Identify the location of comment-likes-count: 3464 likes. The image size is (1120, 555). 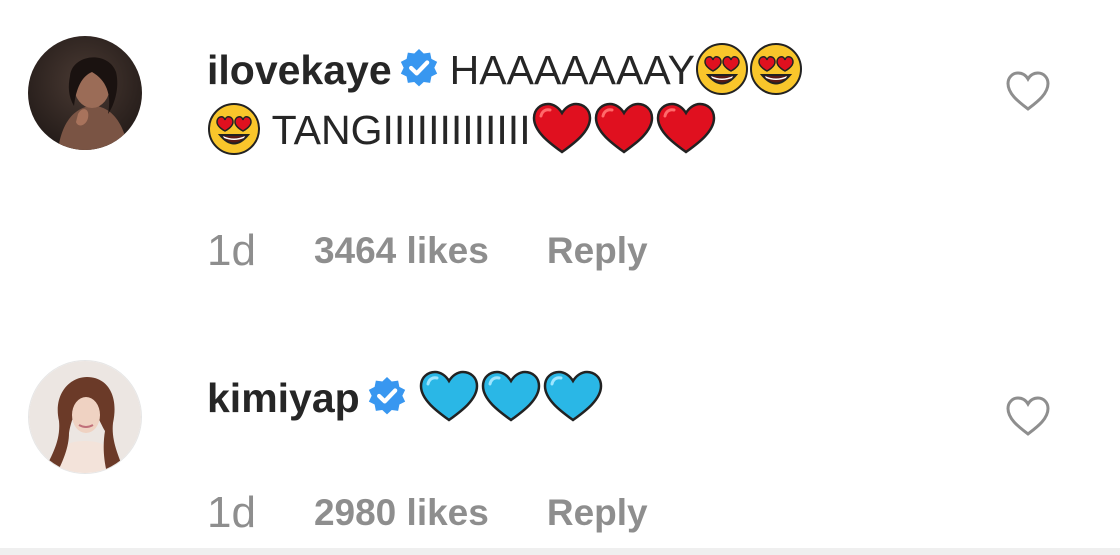
(401, 251).